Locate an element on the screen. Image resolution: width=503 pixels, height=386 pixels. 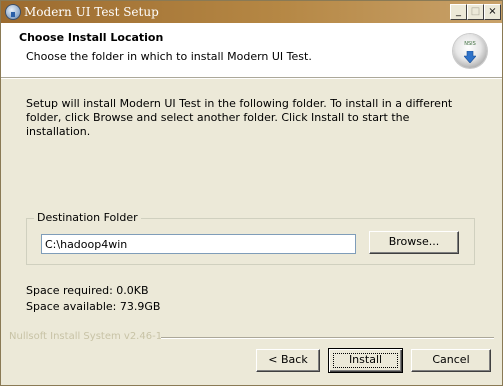
focus-rectangle is located at coordinates (365, 360).